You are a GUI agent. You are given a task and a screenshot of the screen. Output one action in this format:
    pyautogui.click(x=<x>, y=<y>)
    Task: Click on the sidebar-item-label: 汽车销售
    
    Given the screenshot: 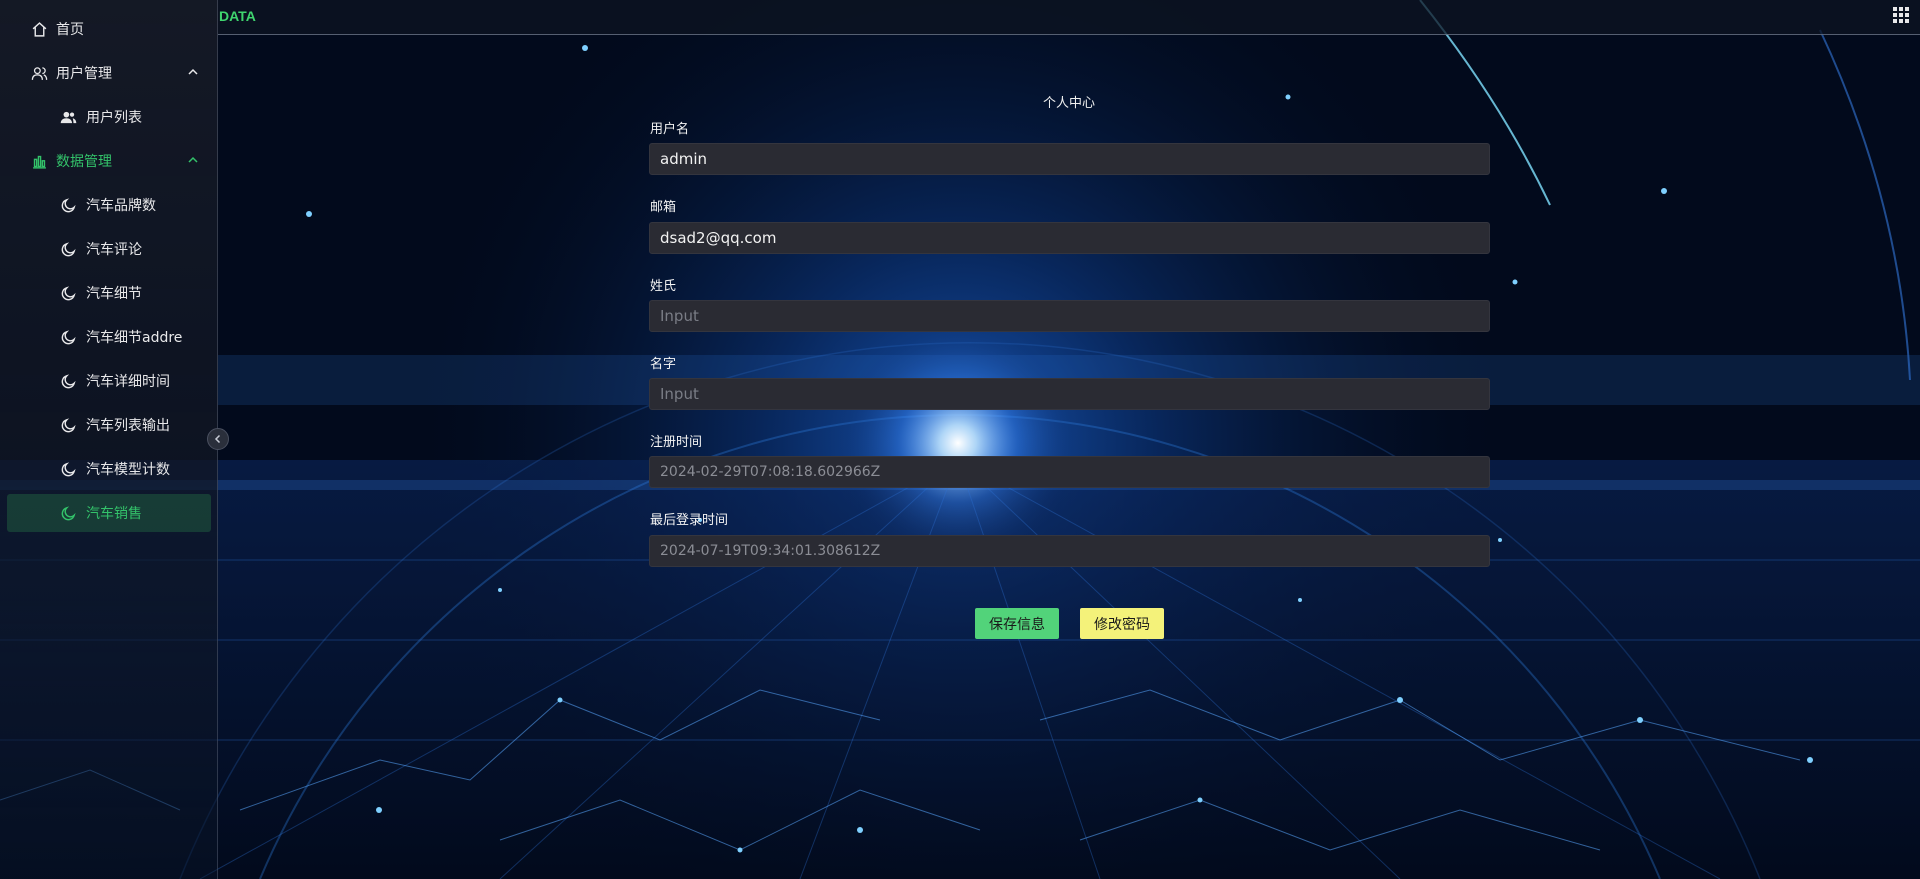 What is the action you would take?
    pyautogui.click(x=114, y=514)
    